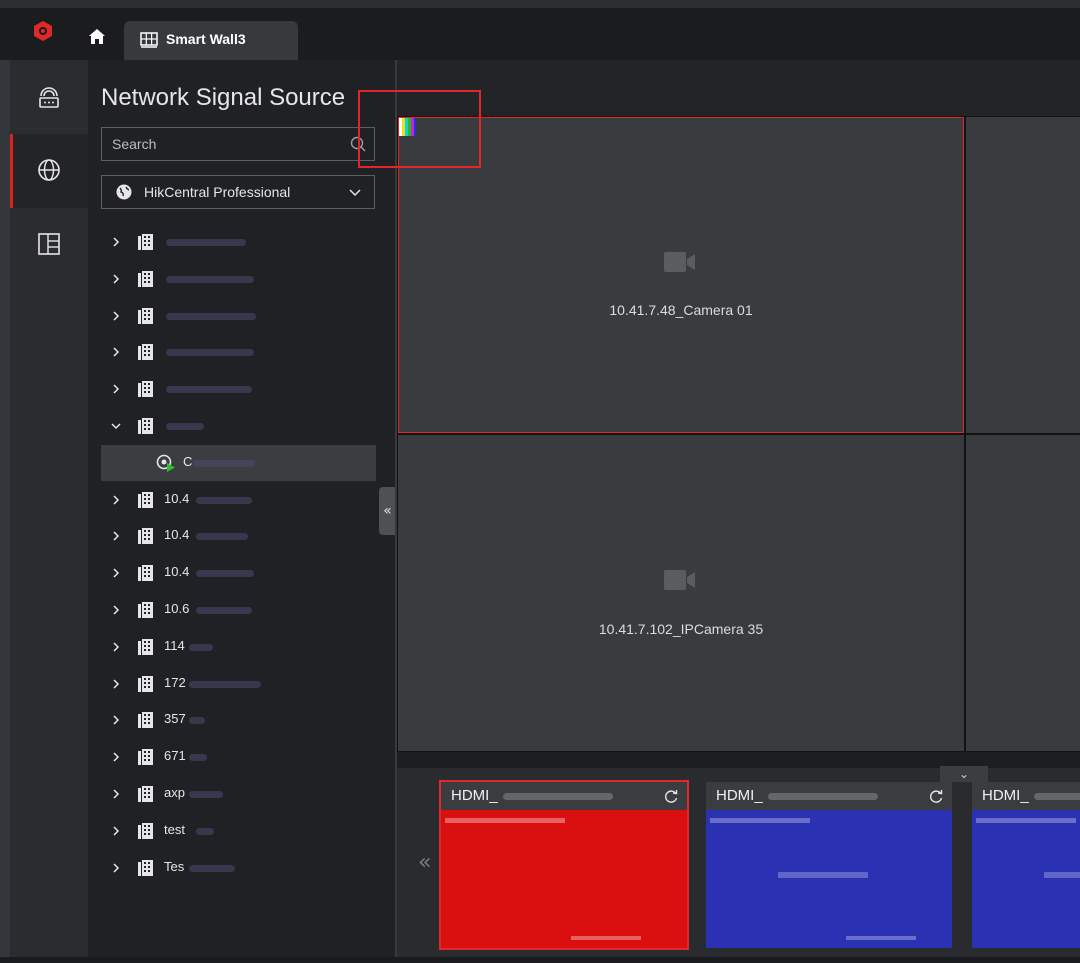  I want to click on tree-site-item: 357, so click(238, 720).